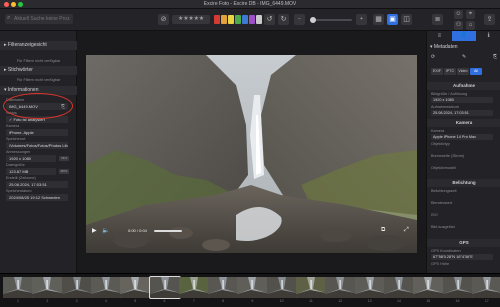 This screenshot has width=500, height=307. What do you see at coordinates (38, 70) in the screenshot?
I see `section-keywords-header: ▸ Stichwörter` at bounding box center [38, 70].